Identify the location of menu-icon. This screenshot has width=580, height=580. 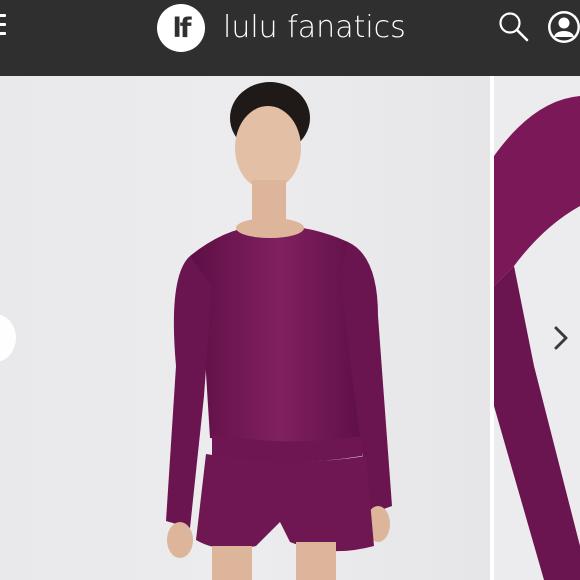
(4, 26).